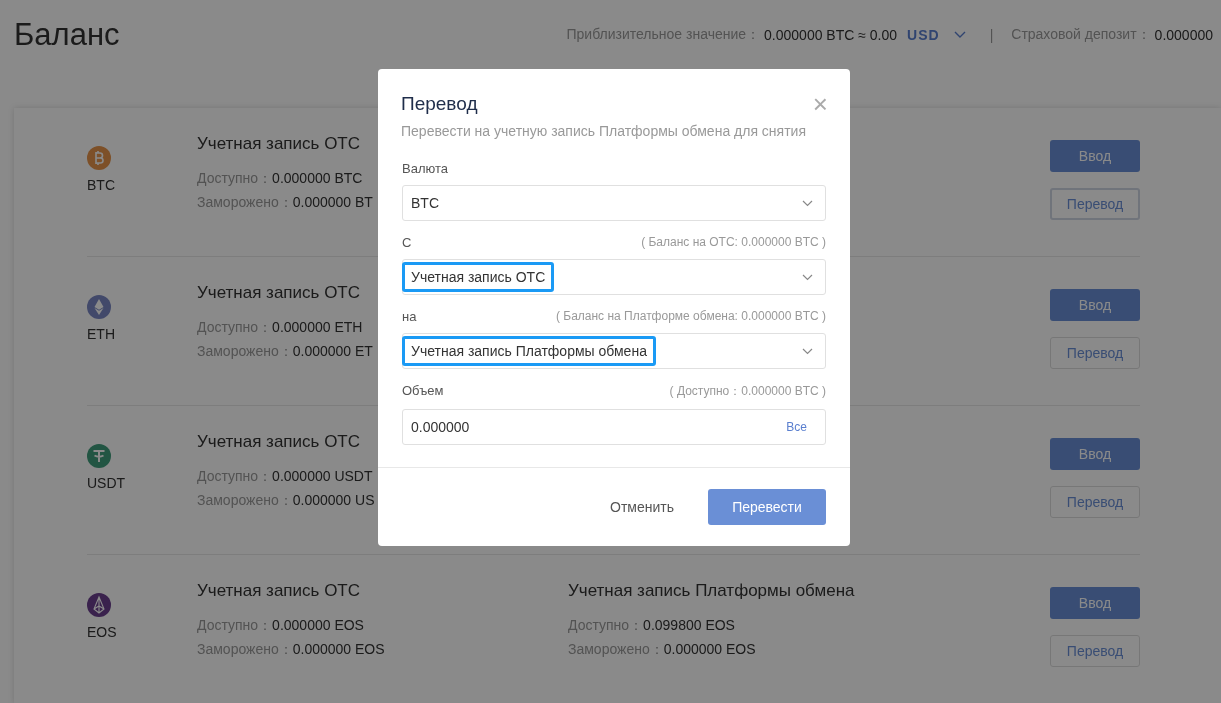 The width and height of the screenshot is (1221, 703). I want to click on field-label: Валюта, so click(425, 168).